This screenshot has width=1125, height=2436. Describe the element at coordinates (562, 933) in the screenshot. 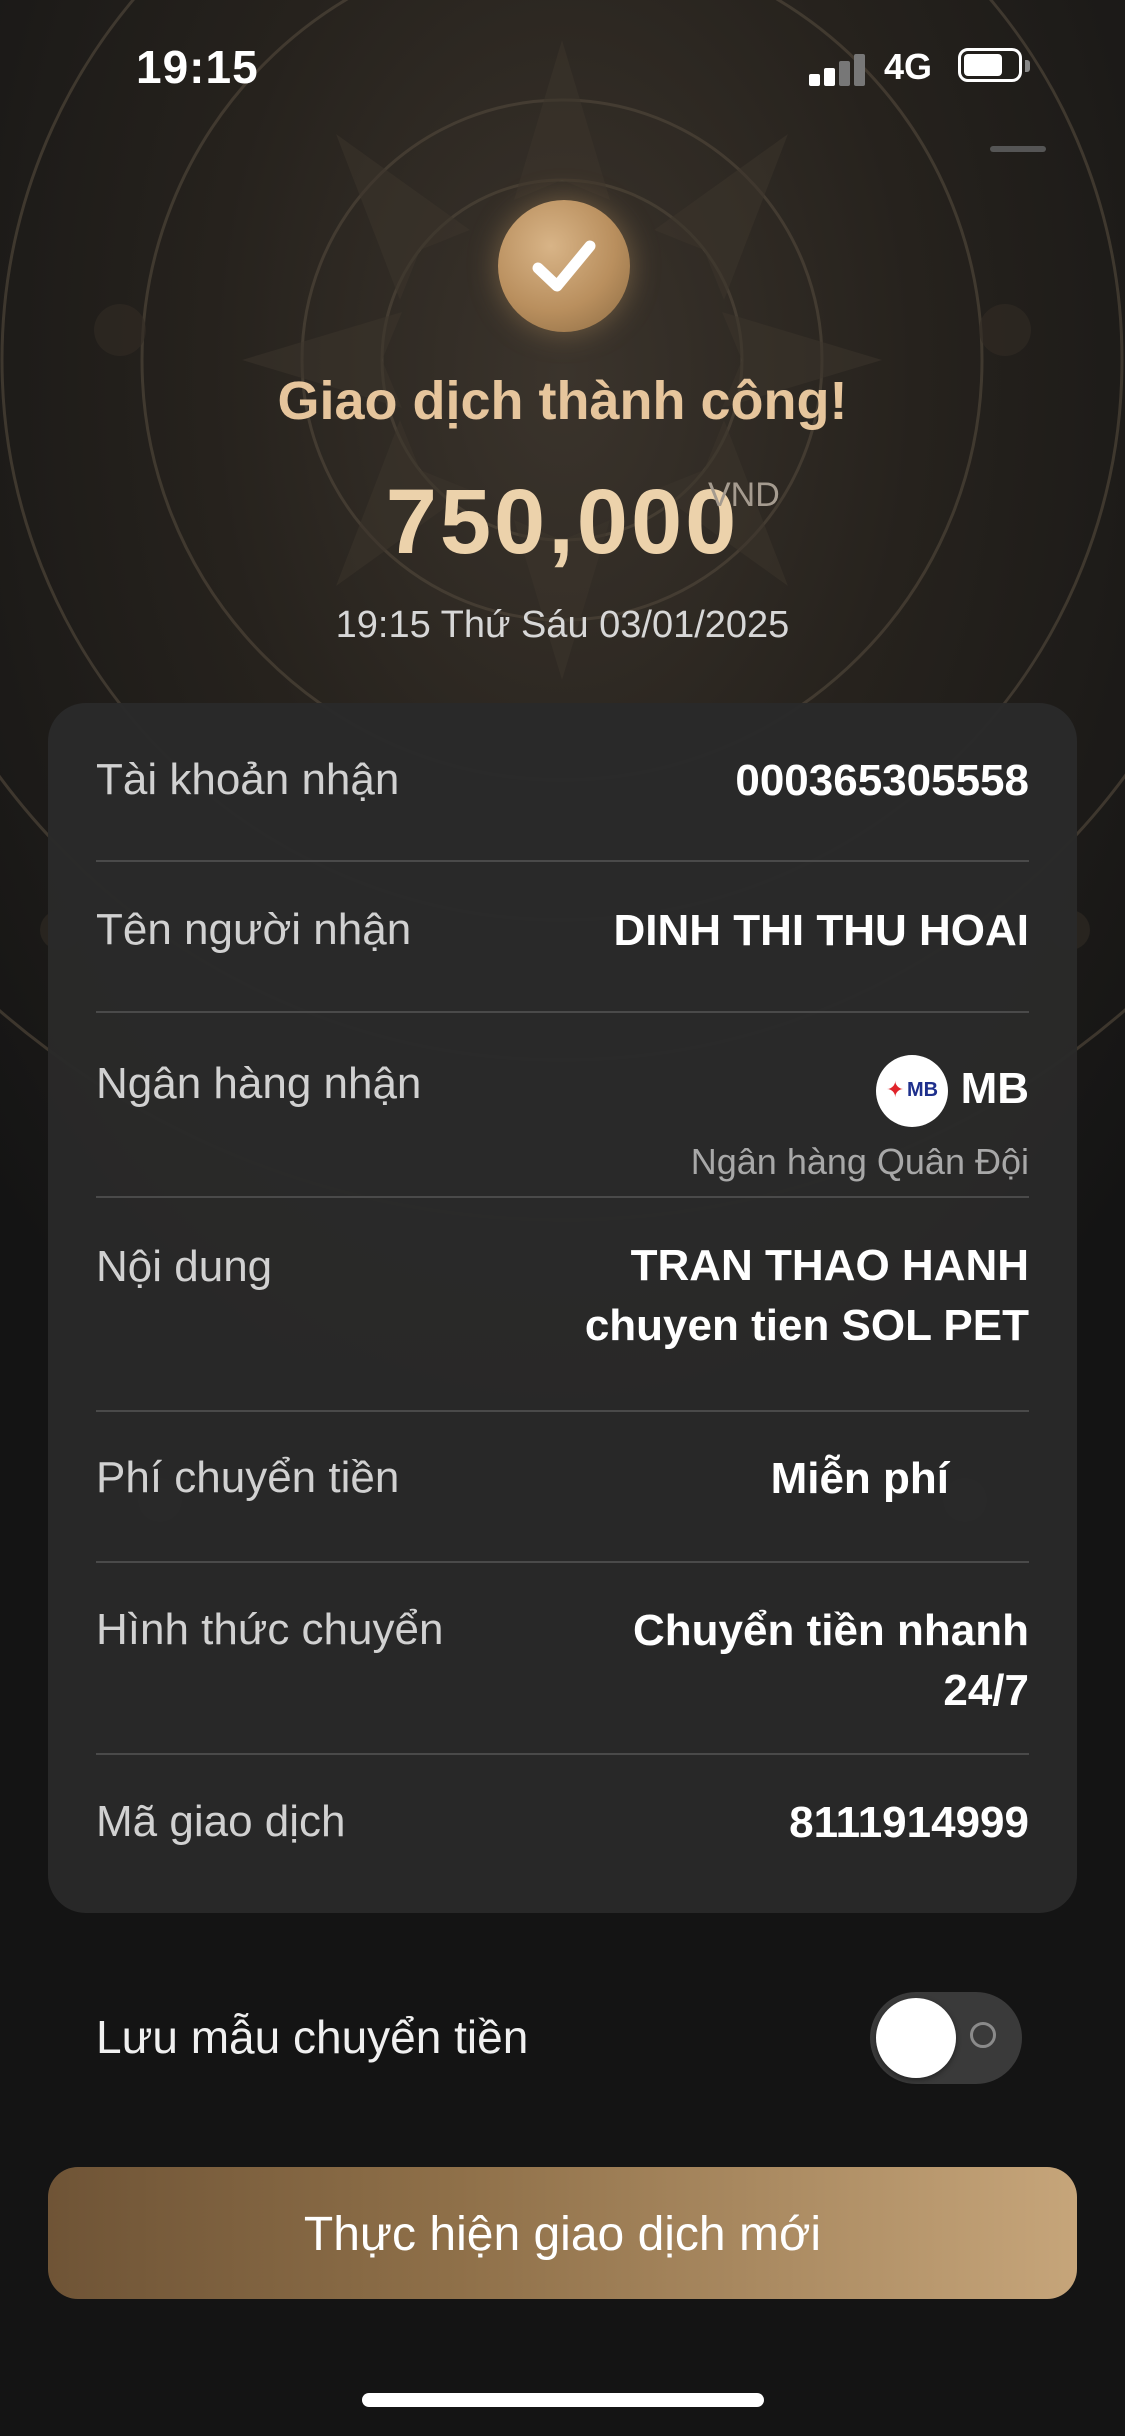

I see `detail-row-recipient: Tên người nhận DINH THI THU HOAI` at that location.